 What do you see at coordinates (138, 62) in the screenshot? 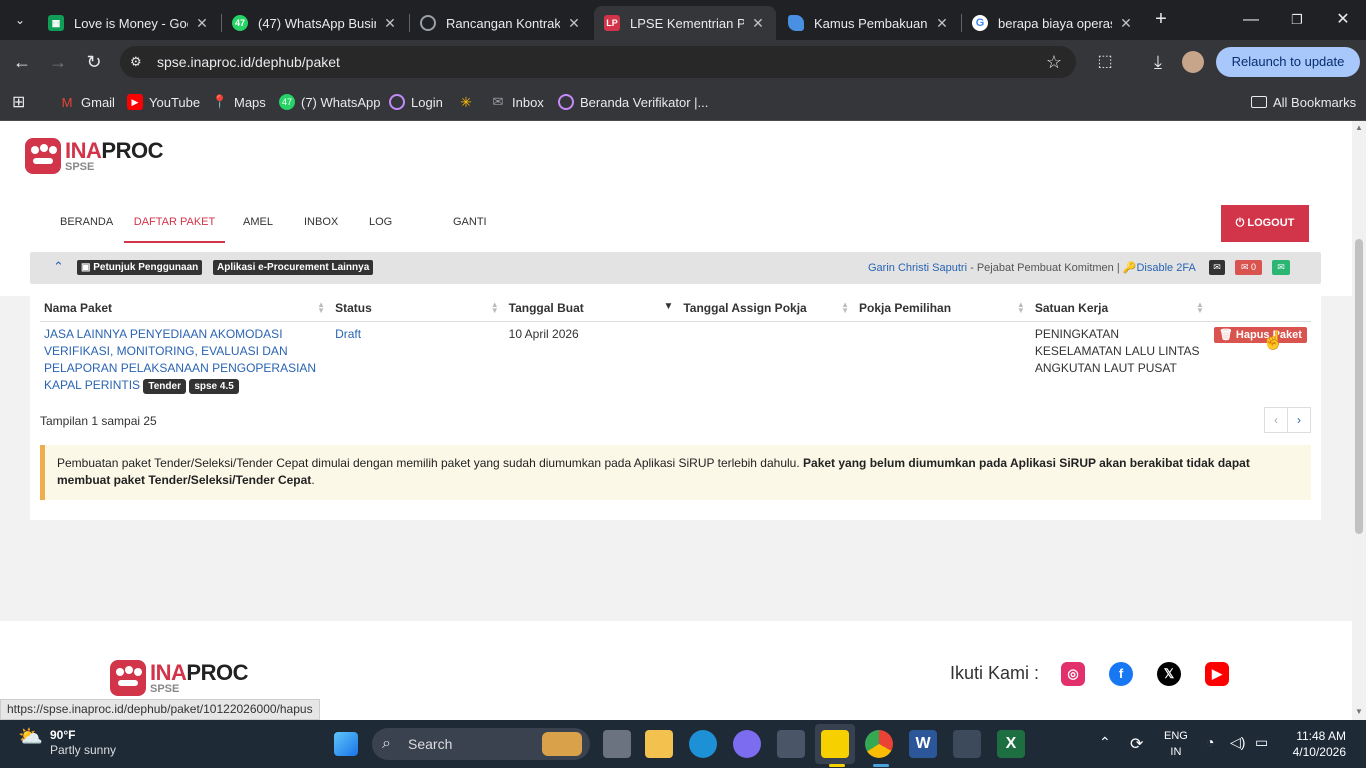
I see `site-info-icon: ⚙` at bounding box center [138, 62].